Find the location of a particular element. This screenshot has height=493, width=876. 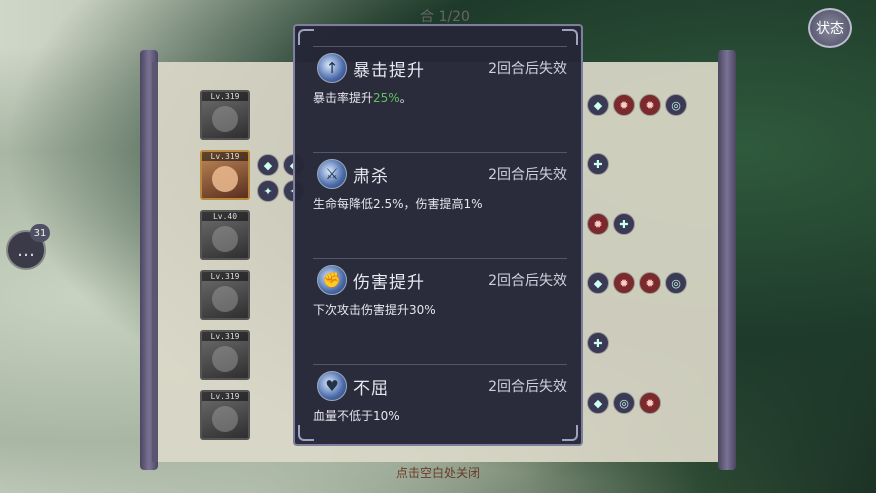

hero-level: Lv.40 is located at coordinates (225, 216).